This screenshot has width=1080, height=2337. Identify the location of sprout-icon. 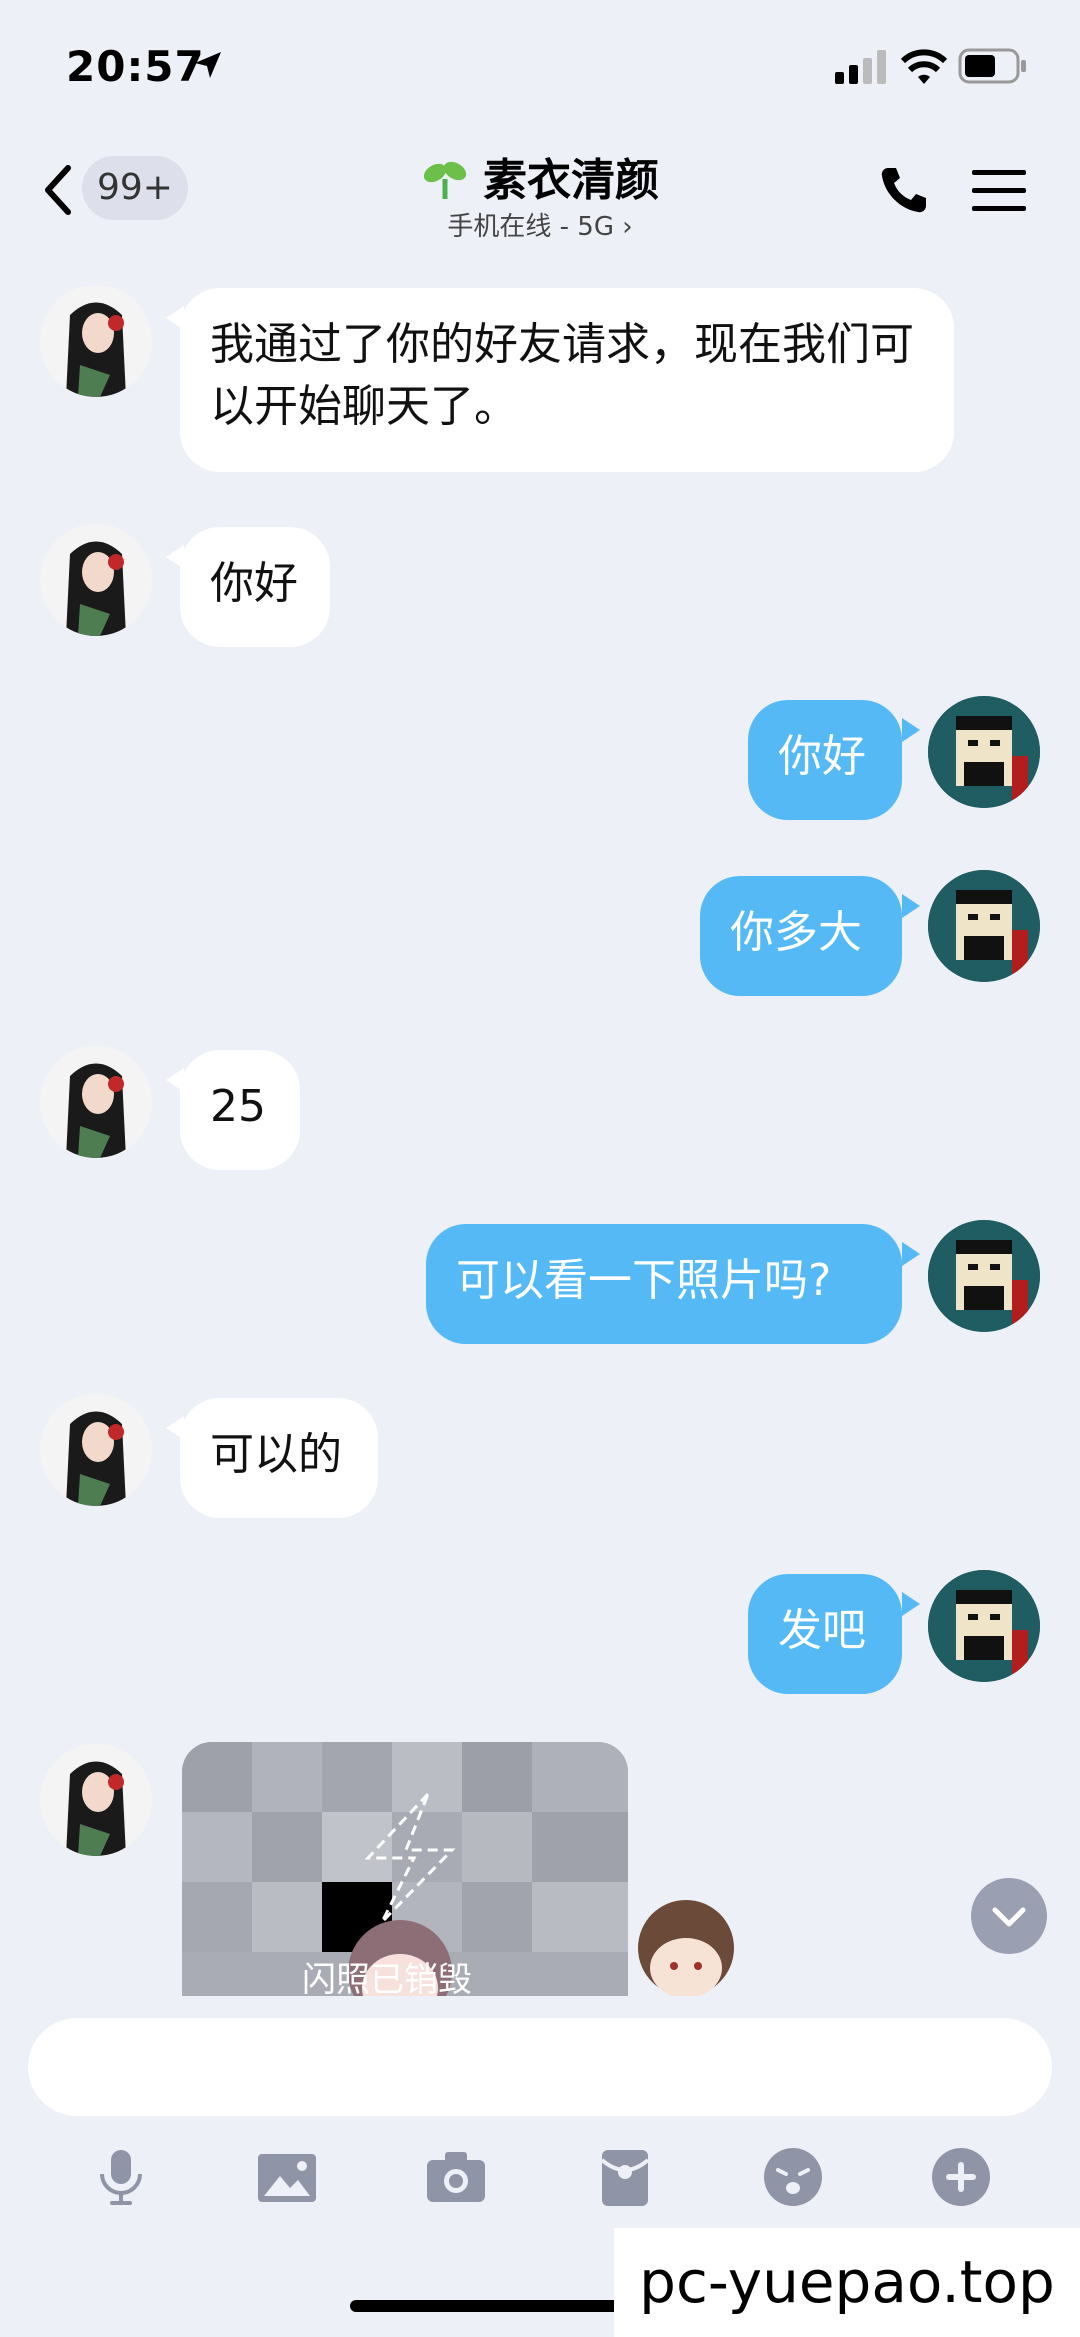
(445, 180).